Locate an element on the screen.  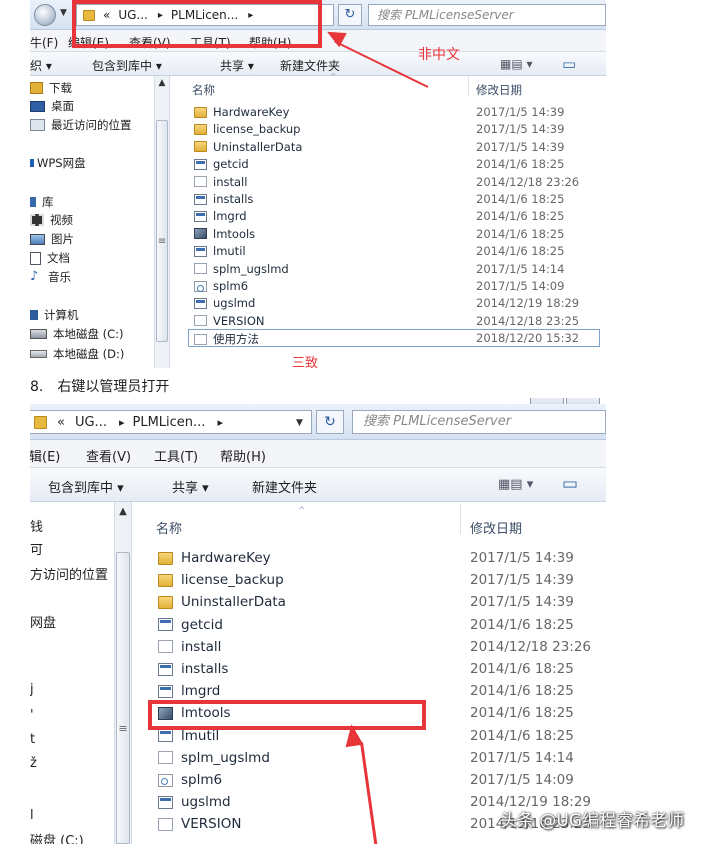
organize-button: 织 ▾ is located at coordinates (41, 65).